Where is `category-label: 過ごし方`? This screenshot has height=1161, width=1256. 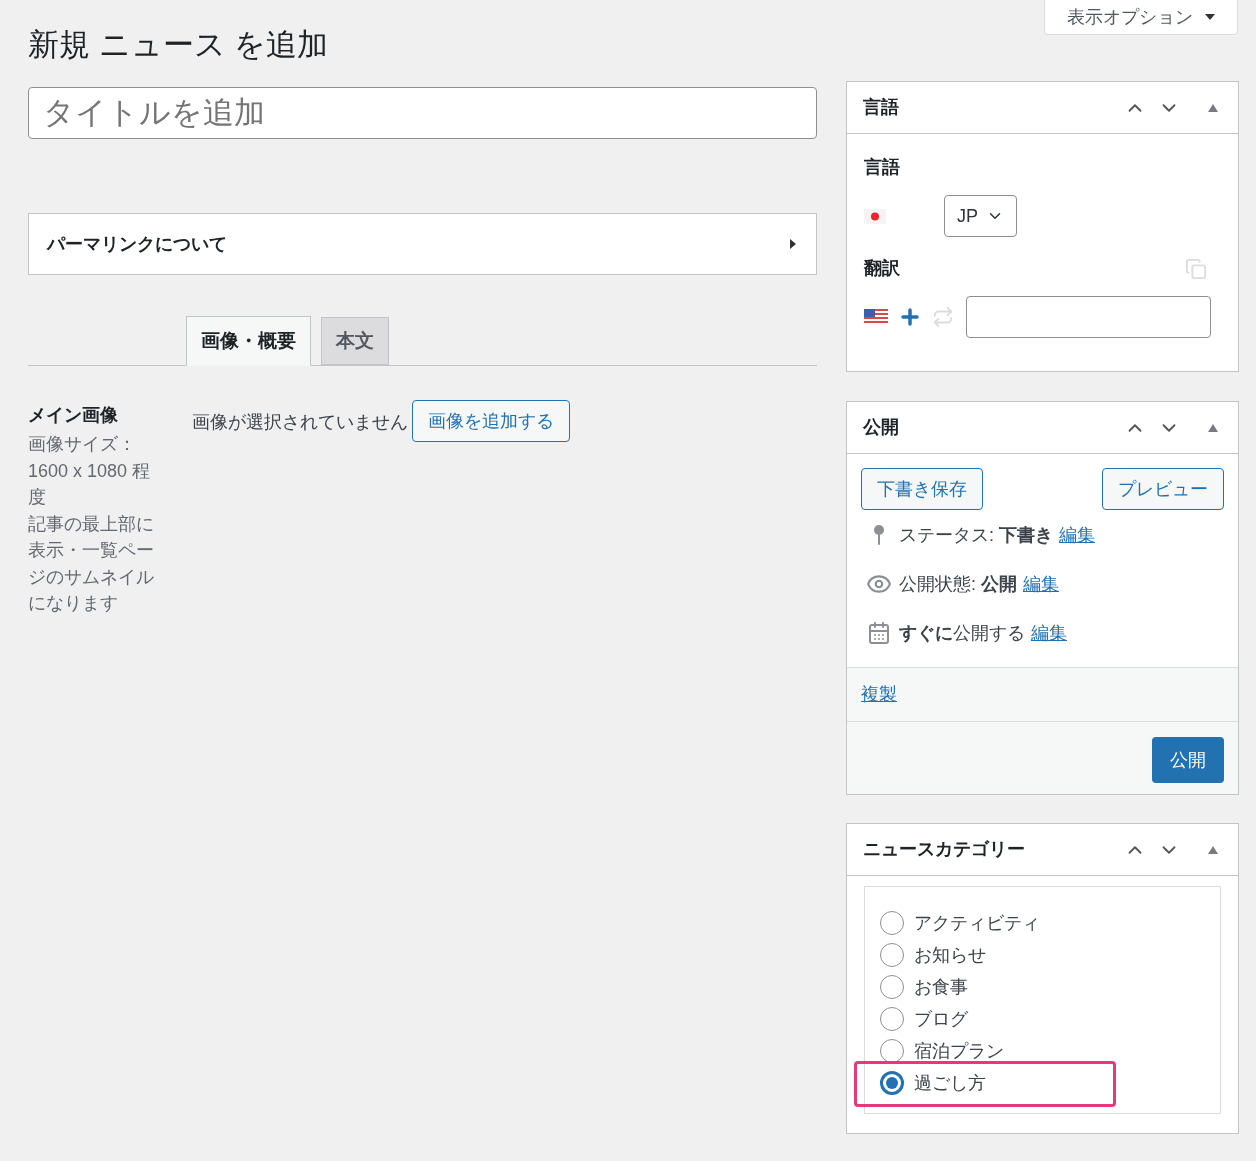
category-label: 過ごし方 is located at coordinates (950, 1083).